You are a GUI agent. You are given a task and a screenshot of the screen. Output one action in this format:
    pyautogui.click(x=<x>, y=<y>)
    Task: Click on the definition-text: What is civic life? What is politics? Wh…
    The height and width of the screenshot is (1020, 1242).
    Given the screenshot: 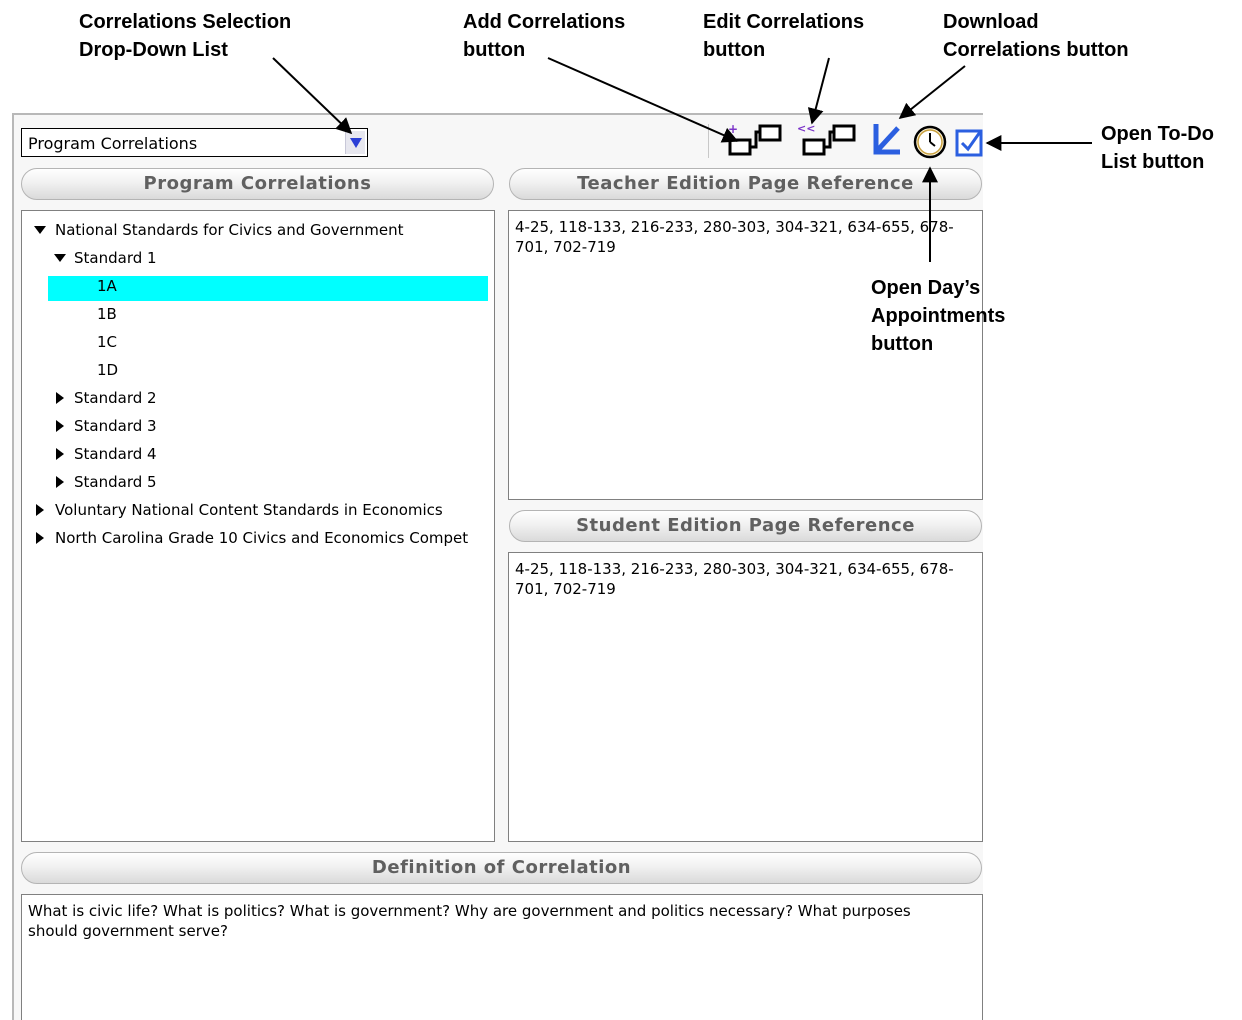 What is the action you would take?
    pyautogui.click(x=469, y=921)
    